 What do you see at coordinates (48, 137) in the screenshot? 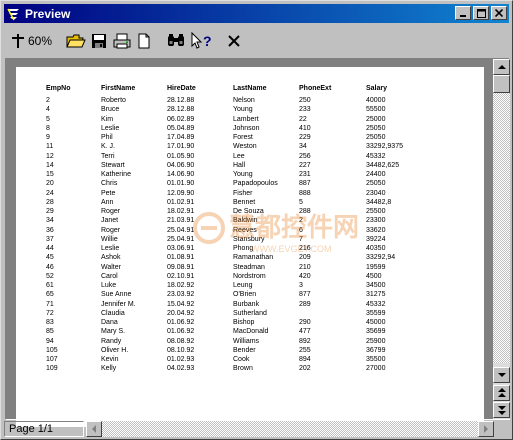
I see `report-cell: 9` at bounding box center [48, 137].